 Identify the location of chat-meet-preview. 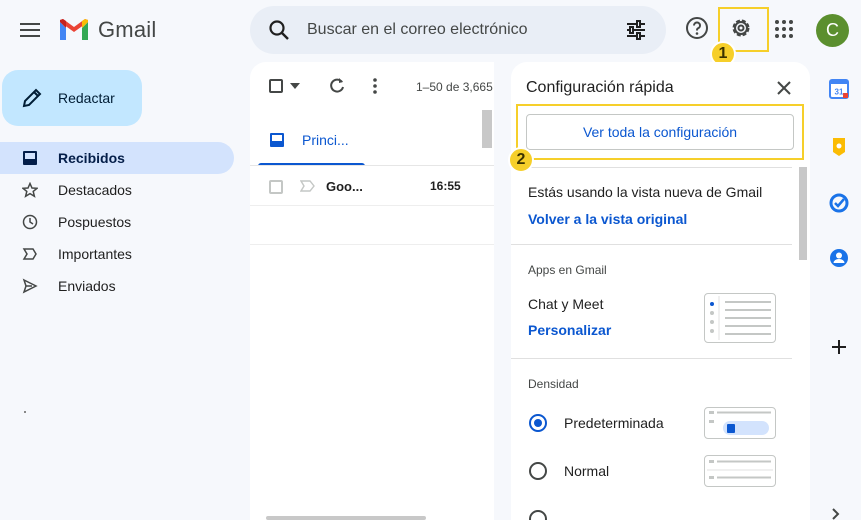
(740, 318).